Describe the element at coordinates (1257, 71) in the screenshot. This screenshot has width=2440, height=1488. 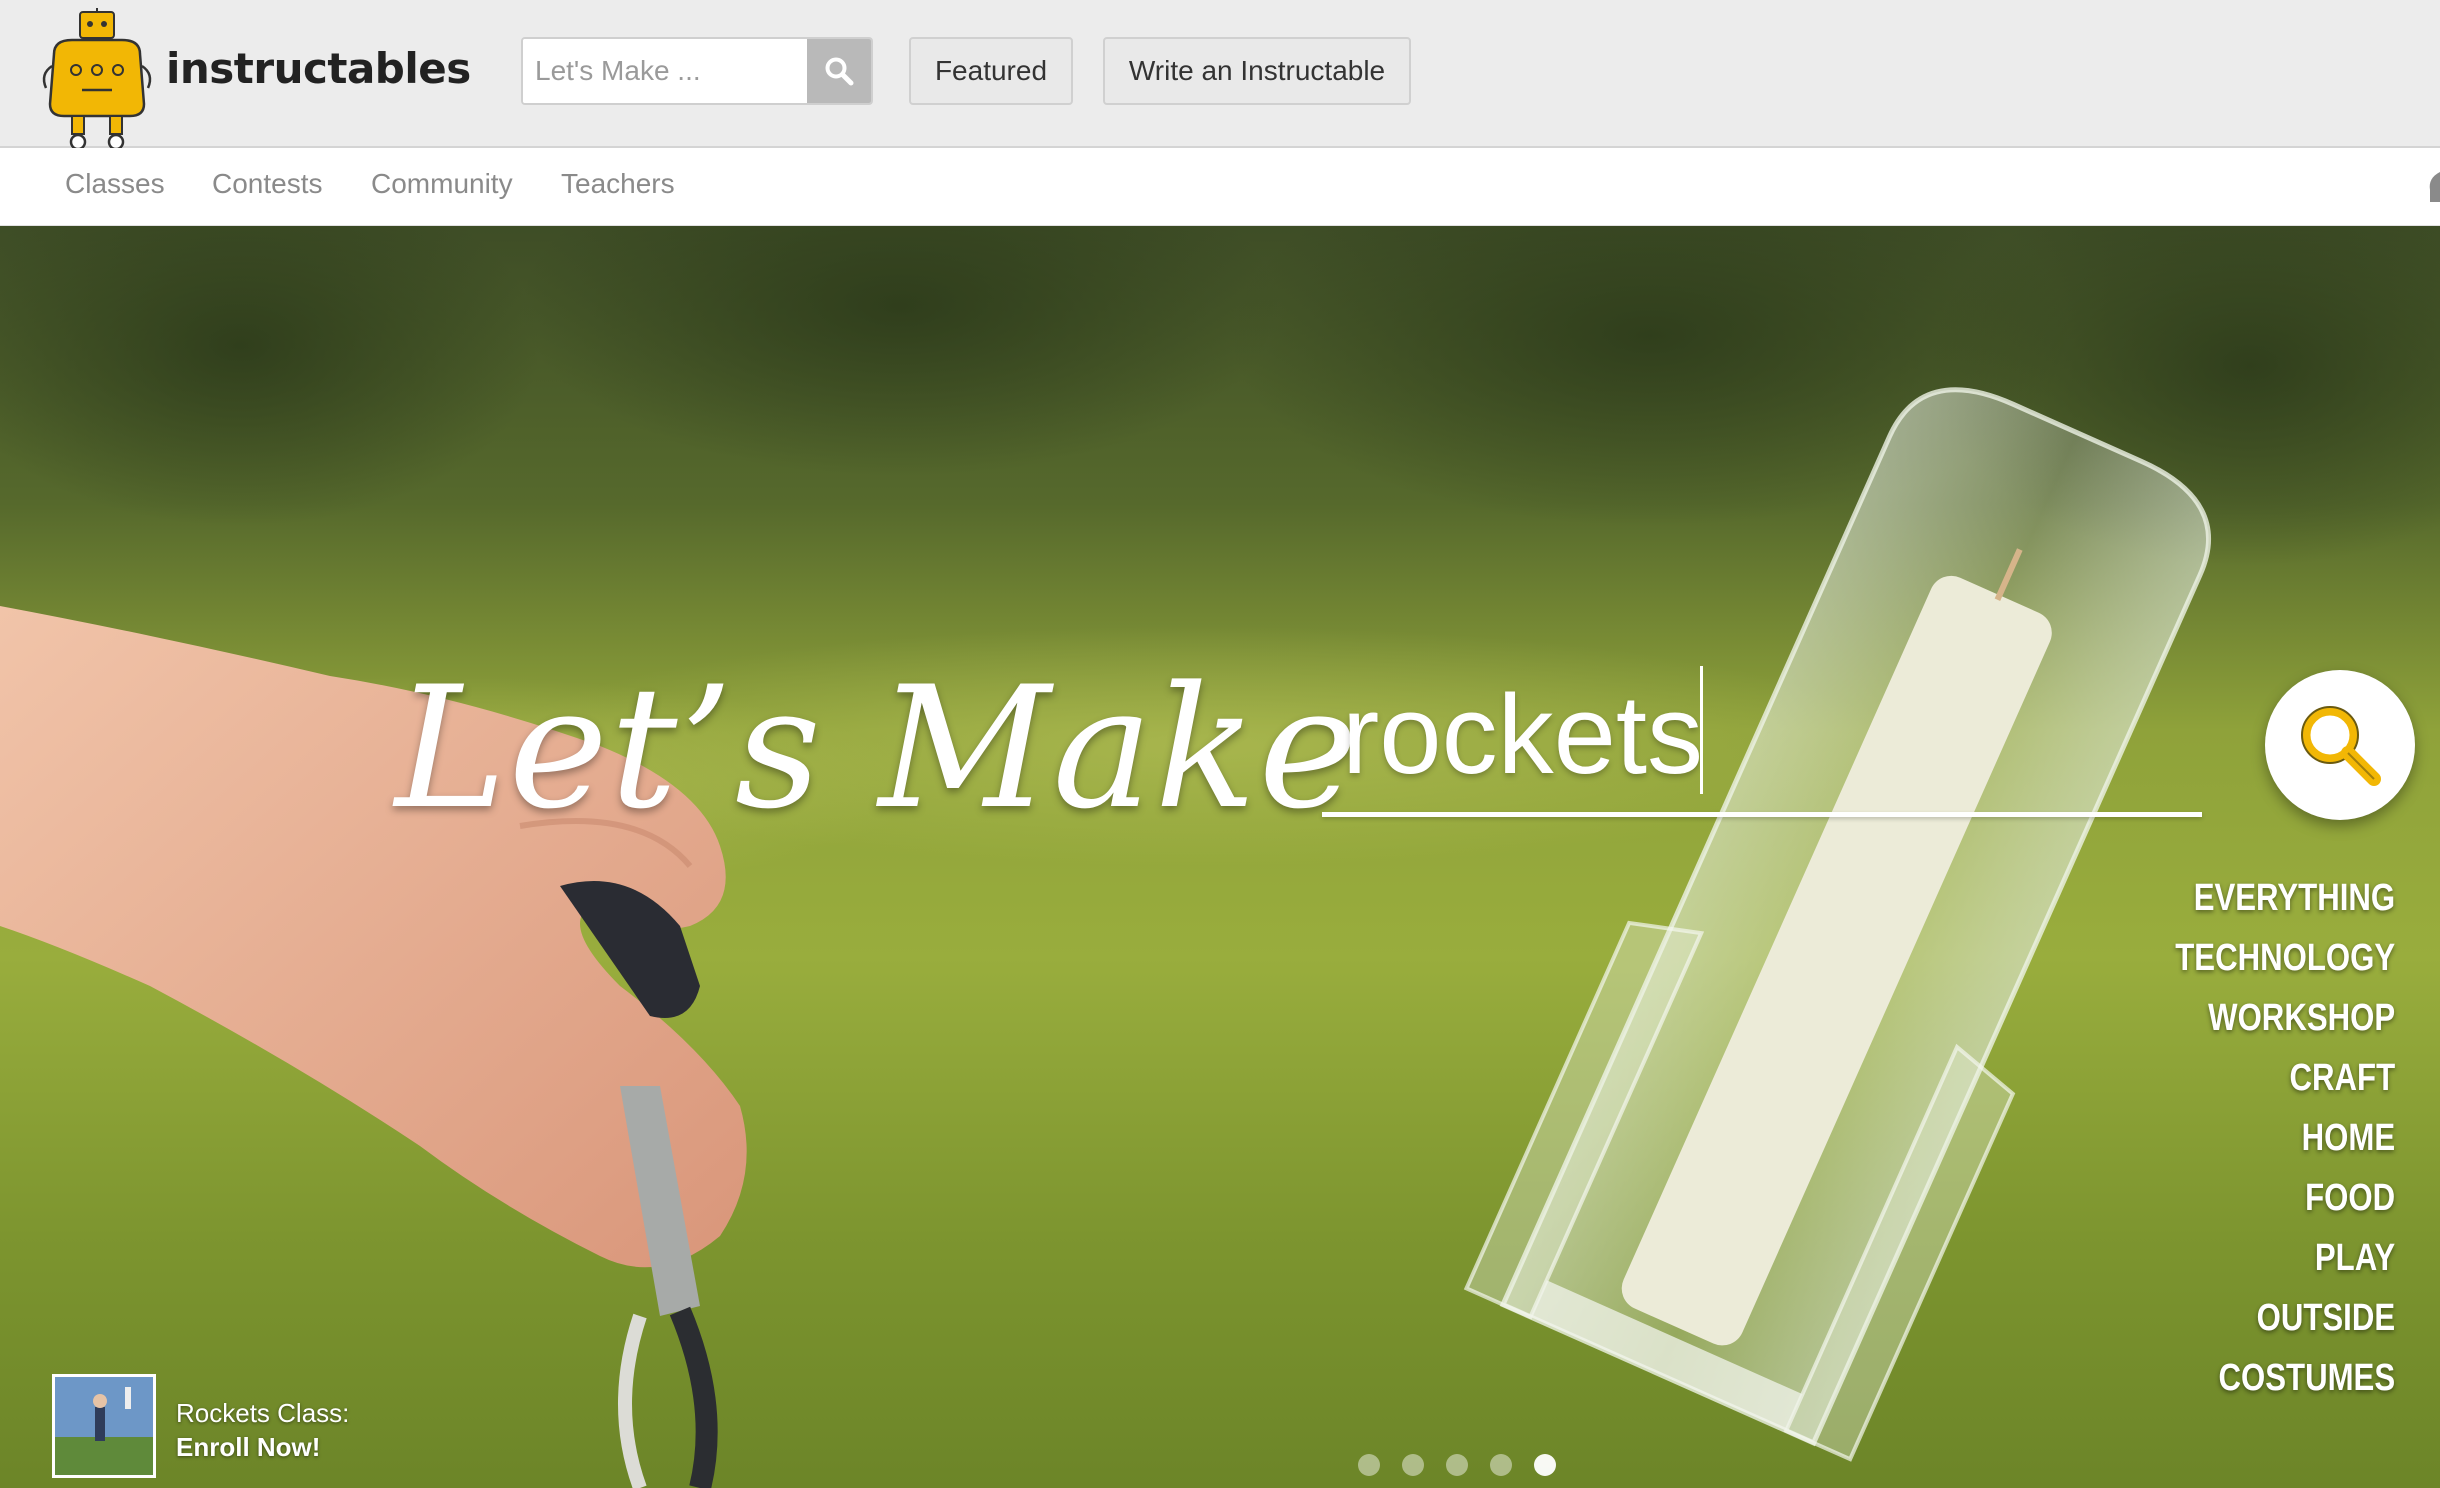
I see `write-instructable-button: Write an Instructable` at that location.